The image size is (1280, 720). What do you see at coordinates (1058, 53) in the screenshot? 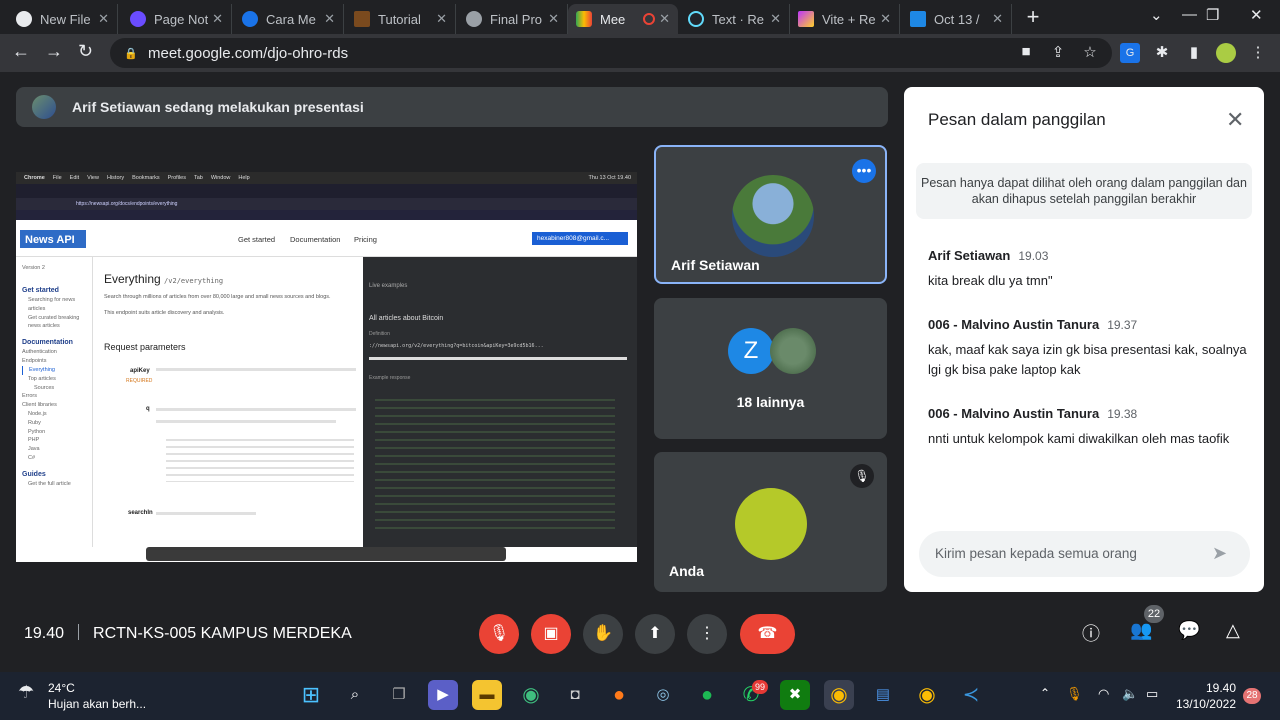
I see `share-icon: ⇪` at bounding box center [1058, 53].